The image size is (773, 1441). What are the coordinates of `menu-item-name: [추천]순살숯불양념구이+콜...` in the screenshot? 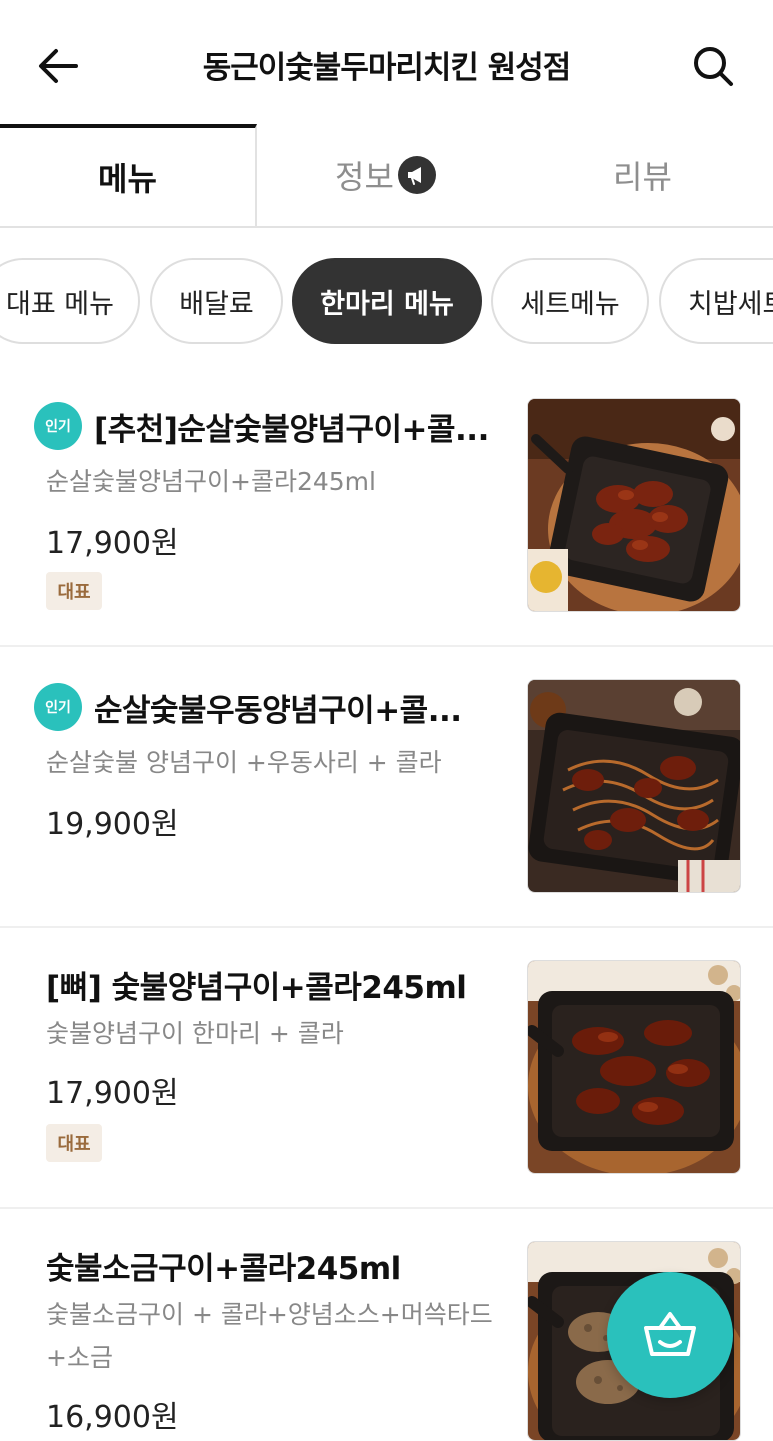 It's located at (291, 429).